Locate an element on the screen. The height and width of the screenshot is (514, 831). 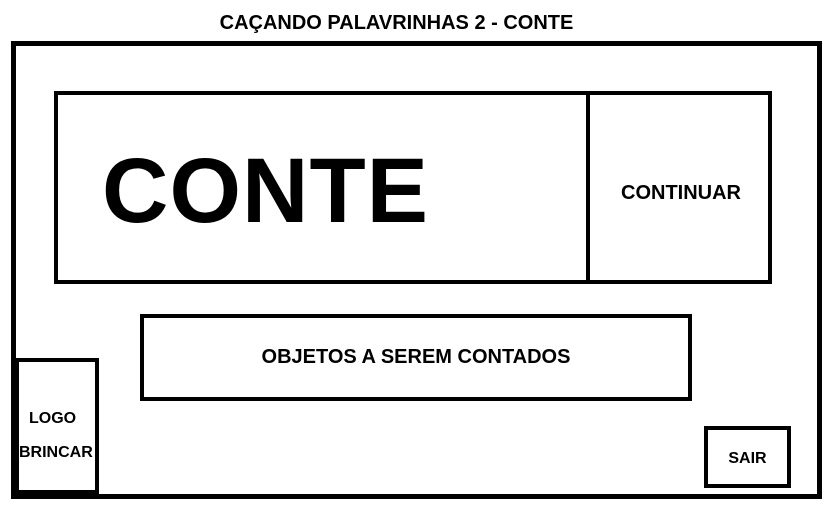
continue-button: CONTINUAR is located at coordinates (679, 187).